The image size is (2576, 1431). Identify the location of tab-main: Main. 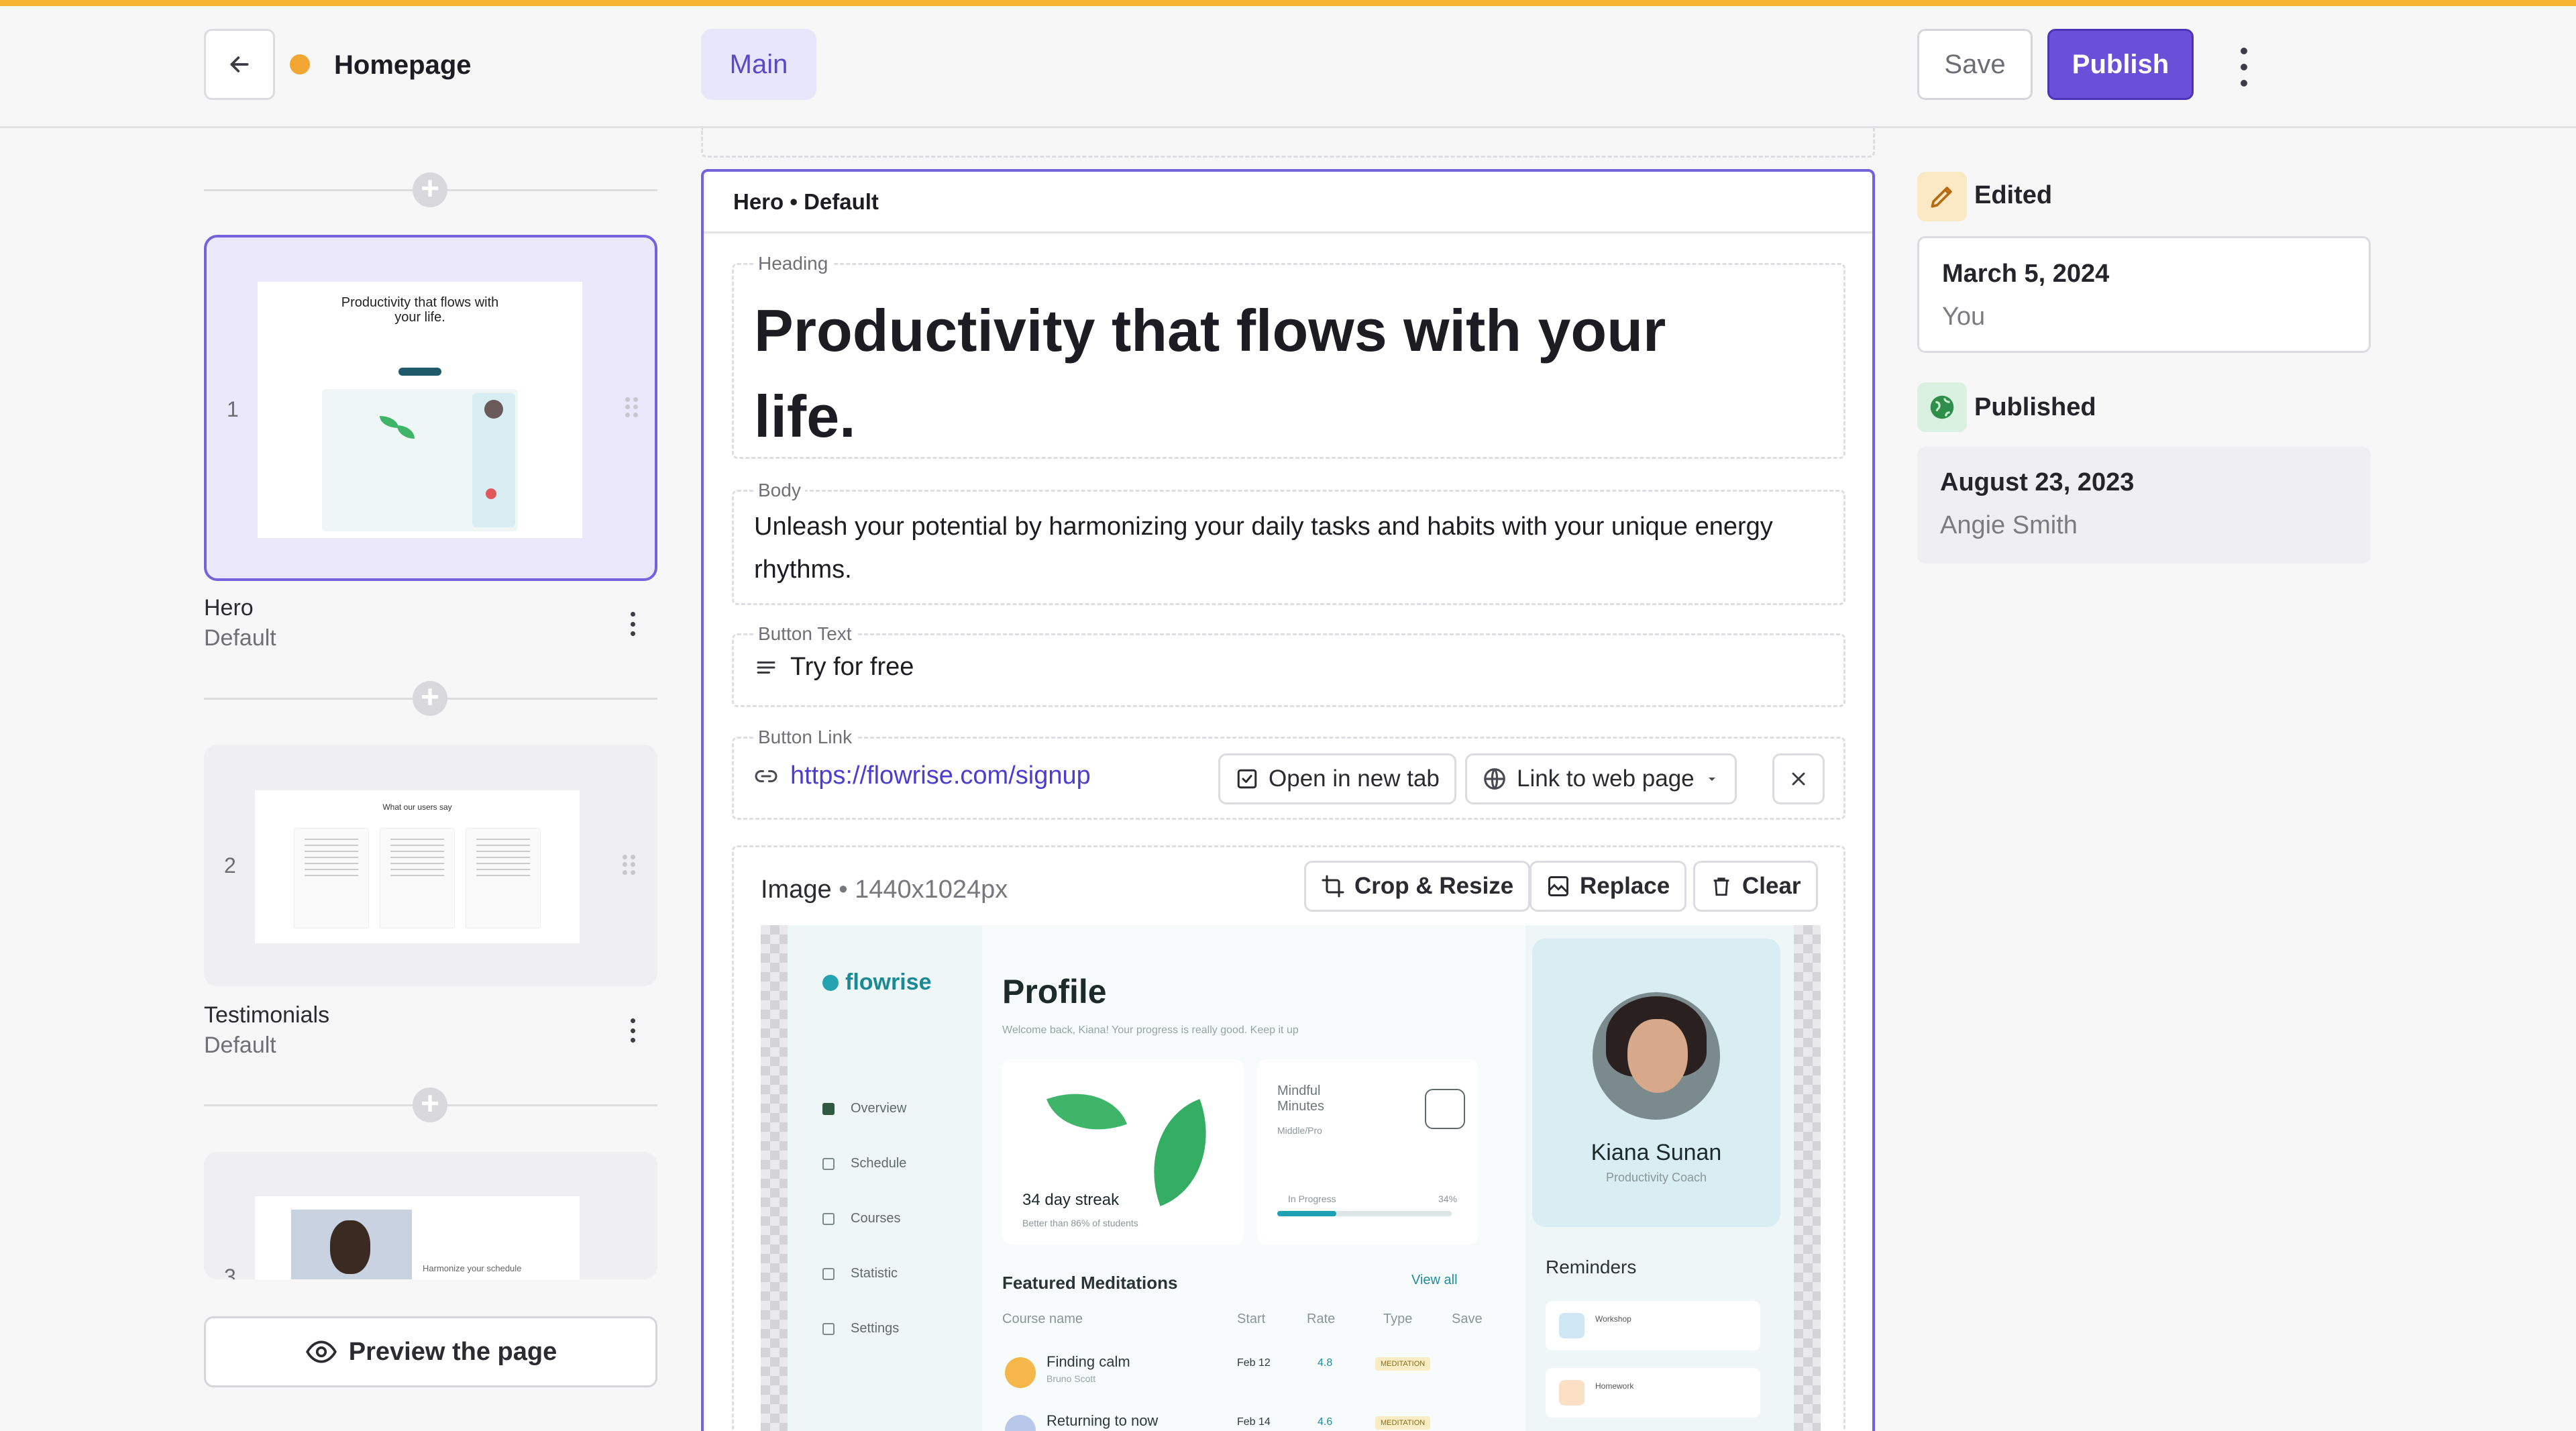
(758, 64).